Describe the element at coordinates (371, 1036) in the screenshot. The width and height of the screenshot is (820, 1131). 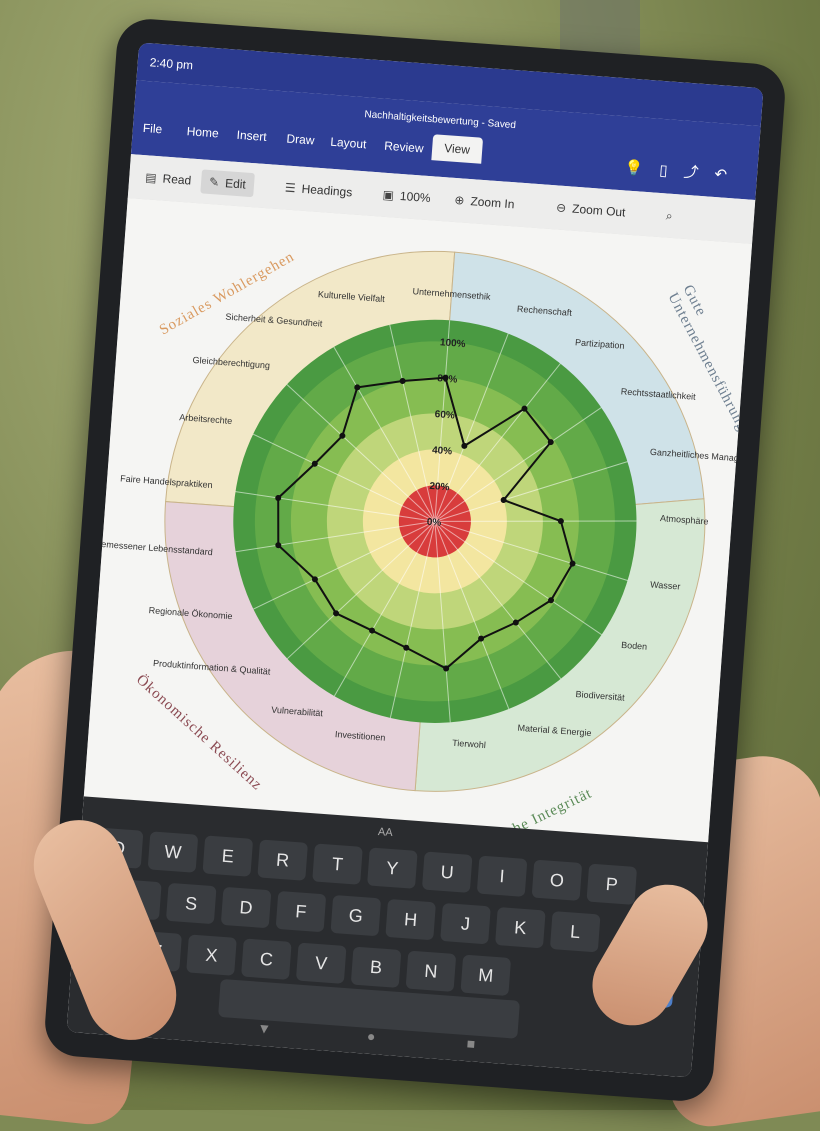
I see `home-icon: ●` at that location.